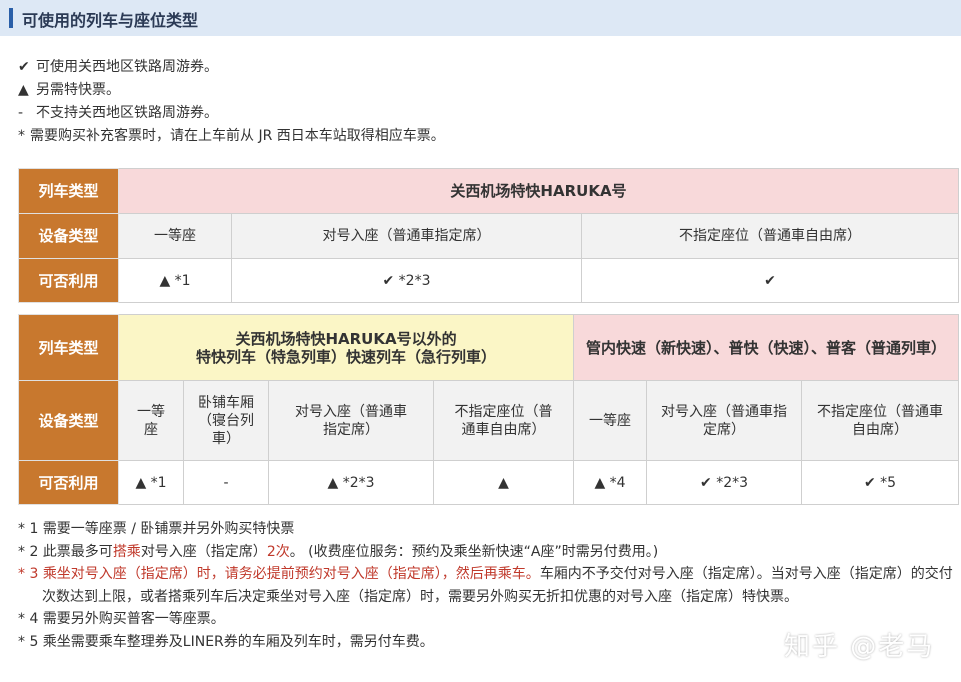 This screenshot has width=961, height=682. What do you see at coordinates (346, 338) in the screenshot?
I see `train-name-line: 关西机场特快HARUKA号以外的` at bounding box center [346, 338].